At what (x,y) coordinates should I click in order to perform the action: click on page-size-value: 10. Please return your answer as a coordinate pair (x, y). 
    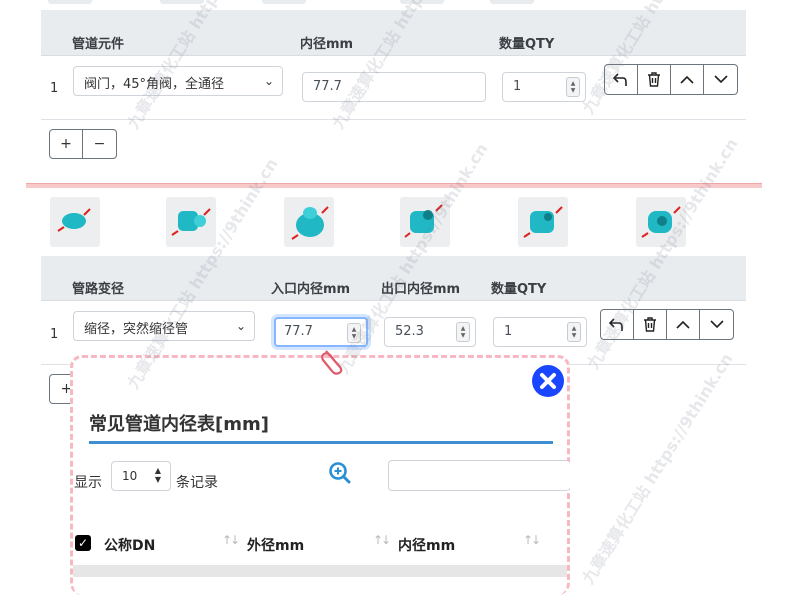
    Looking at the image, I should click on (130, 476).